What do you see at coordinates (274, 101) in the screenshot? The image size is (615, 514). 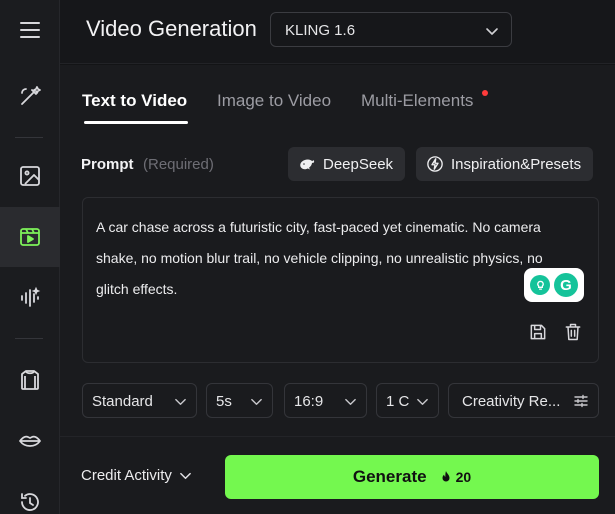 I see `tab-image-to-video: Image to Video` at bounding box center [274, 101].